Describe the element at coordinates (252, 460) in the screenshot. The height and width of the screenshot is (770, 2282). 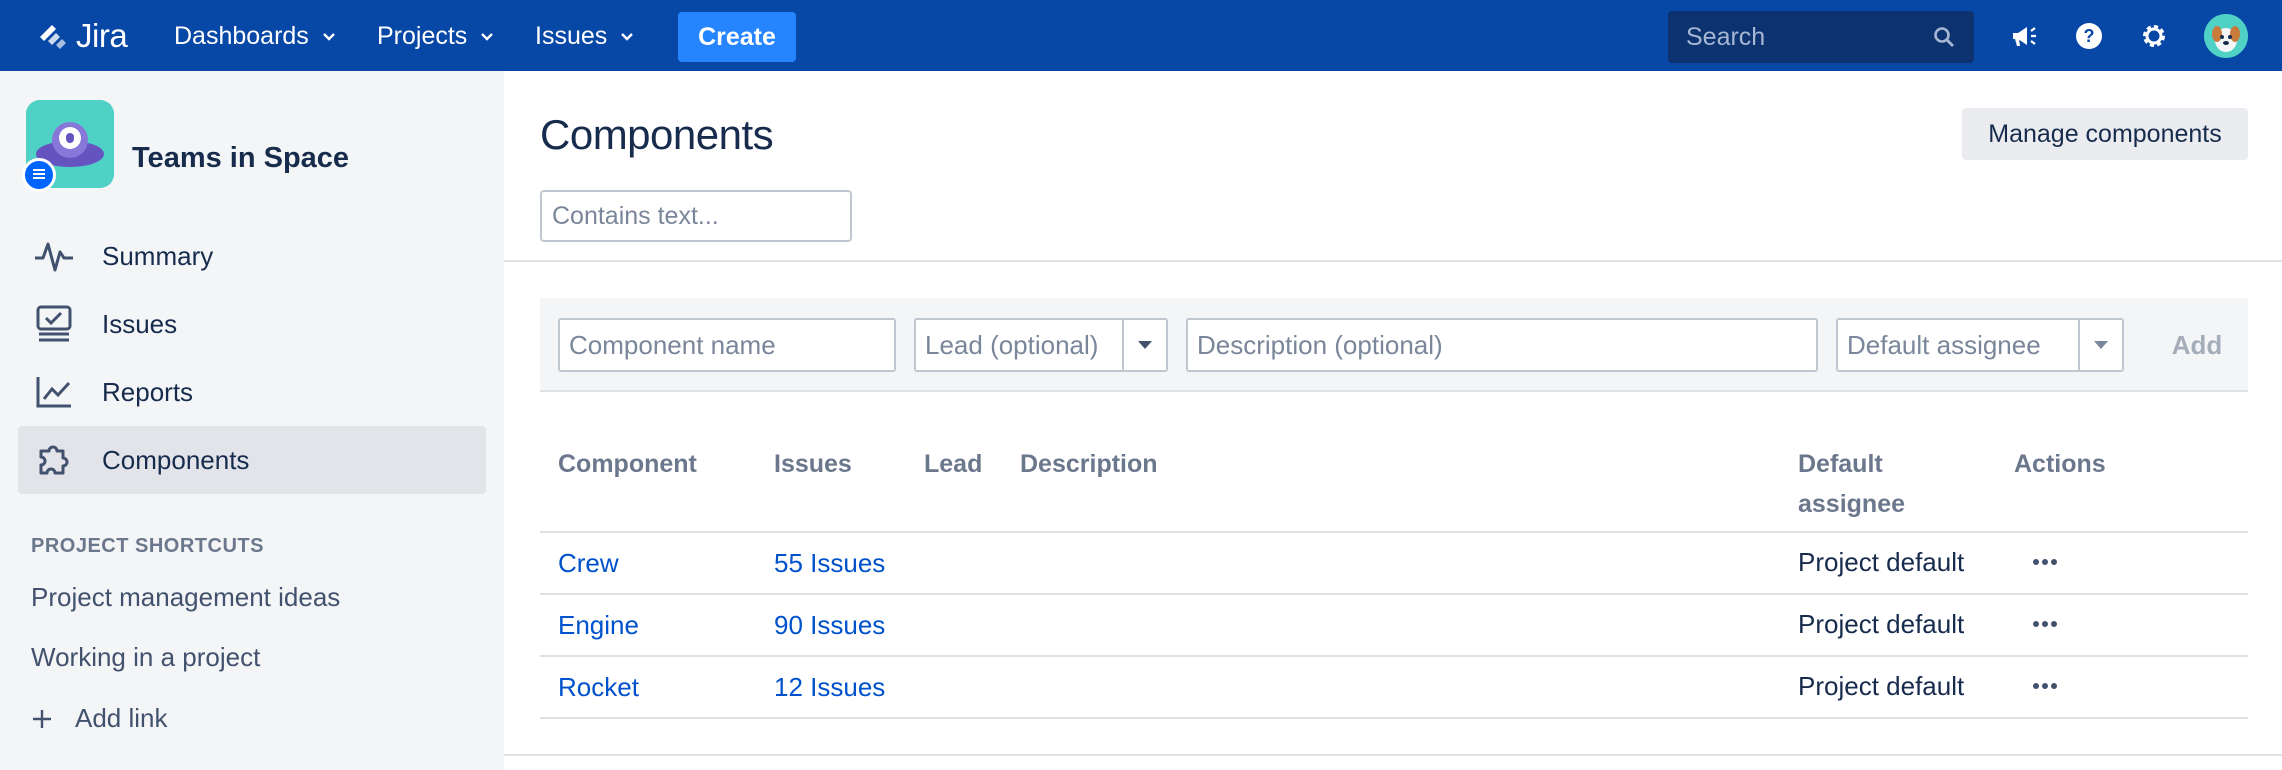
I see `sidebar-item-components: Components` at that location.